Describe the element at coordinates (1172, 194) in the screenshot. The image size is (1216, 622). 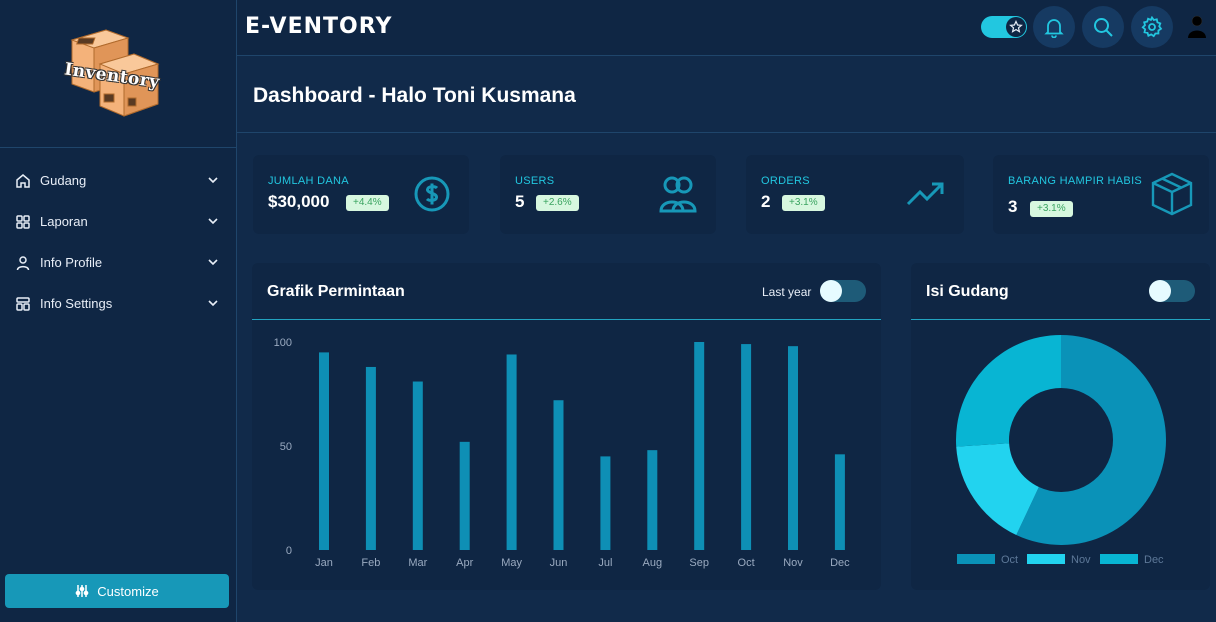
I see `box-icon` at that location.